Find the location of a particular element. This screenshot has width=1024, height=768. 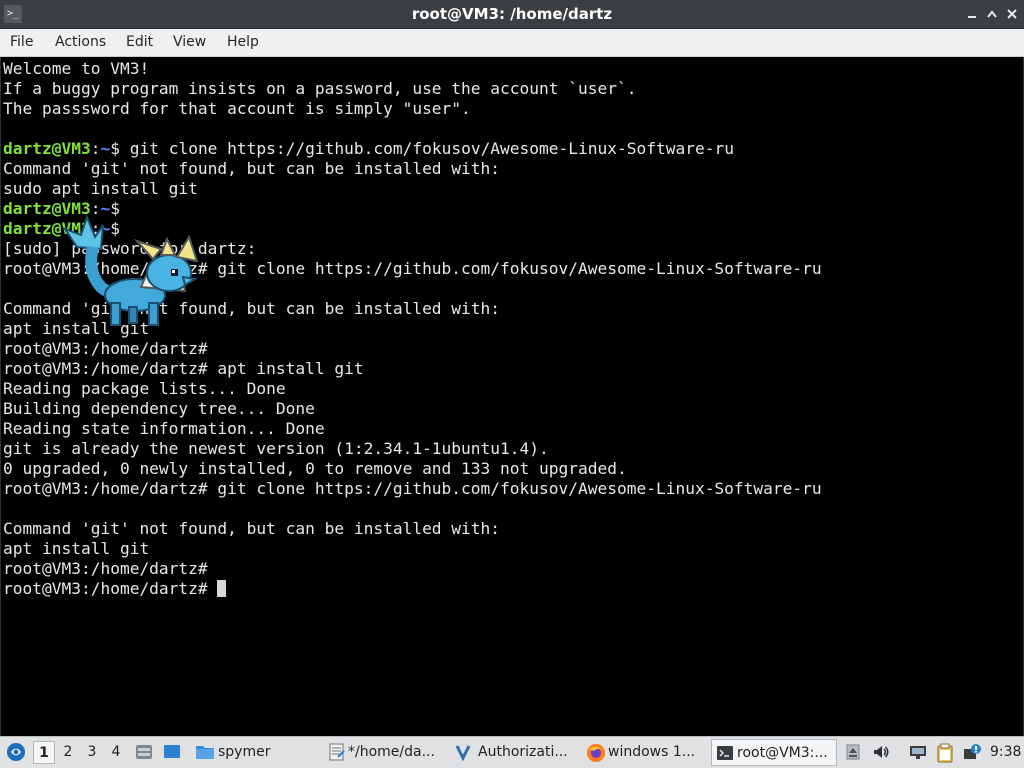

folder-icon is located at coordinates (204, 752).